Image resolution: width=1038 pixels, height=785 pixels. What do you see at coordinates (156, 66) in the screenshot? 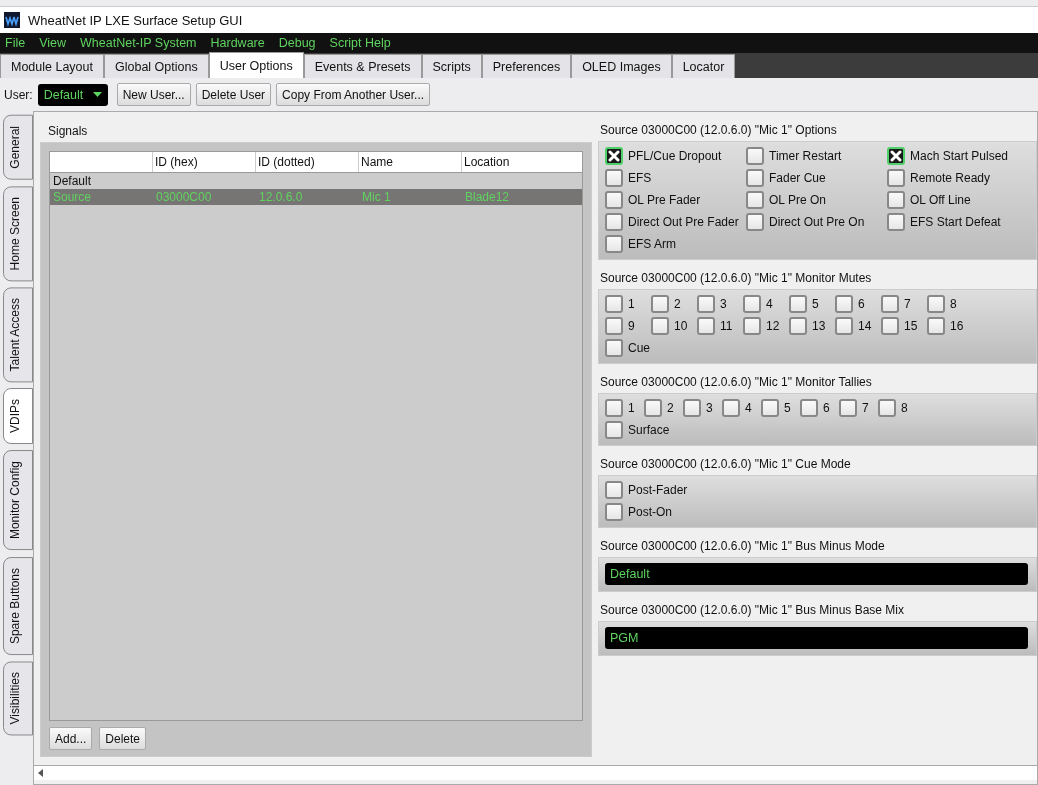
I see `tab: Global Options` at bounding box center [156, 66].